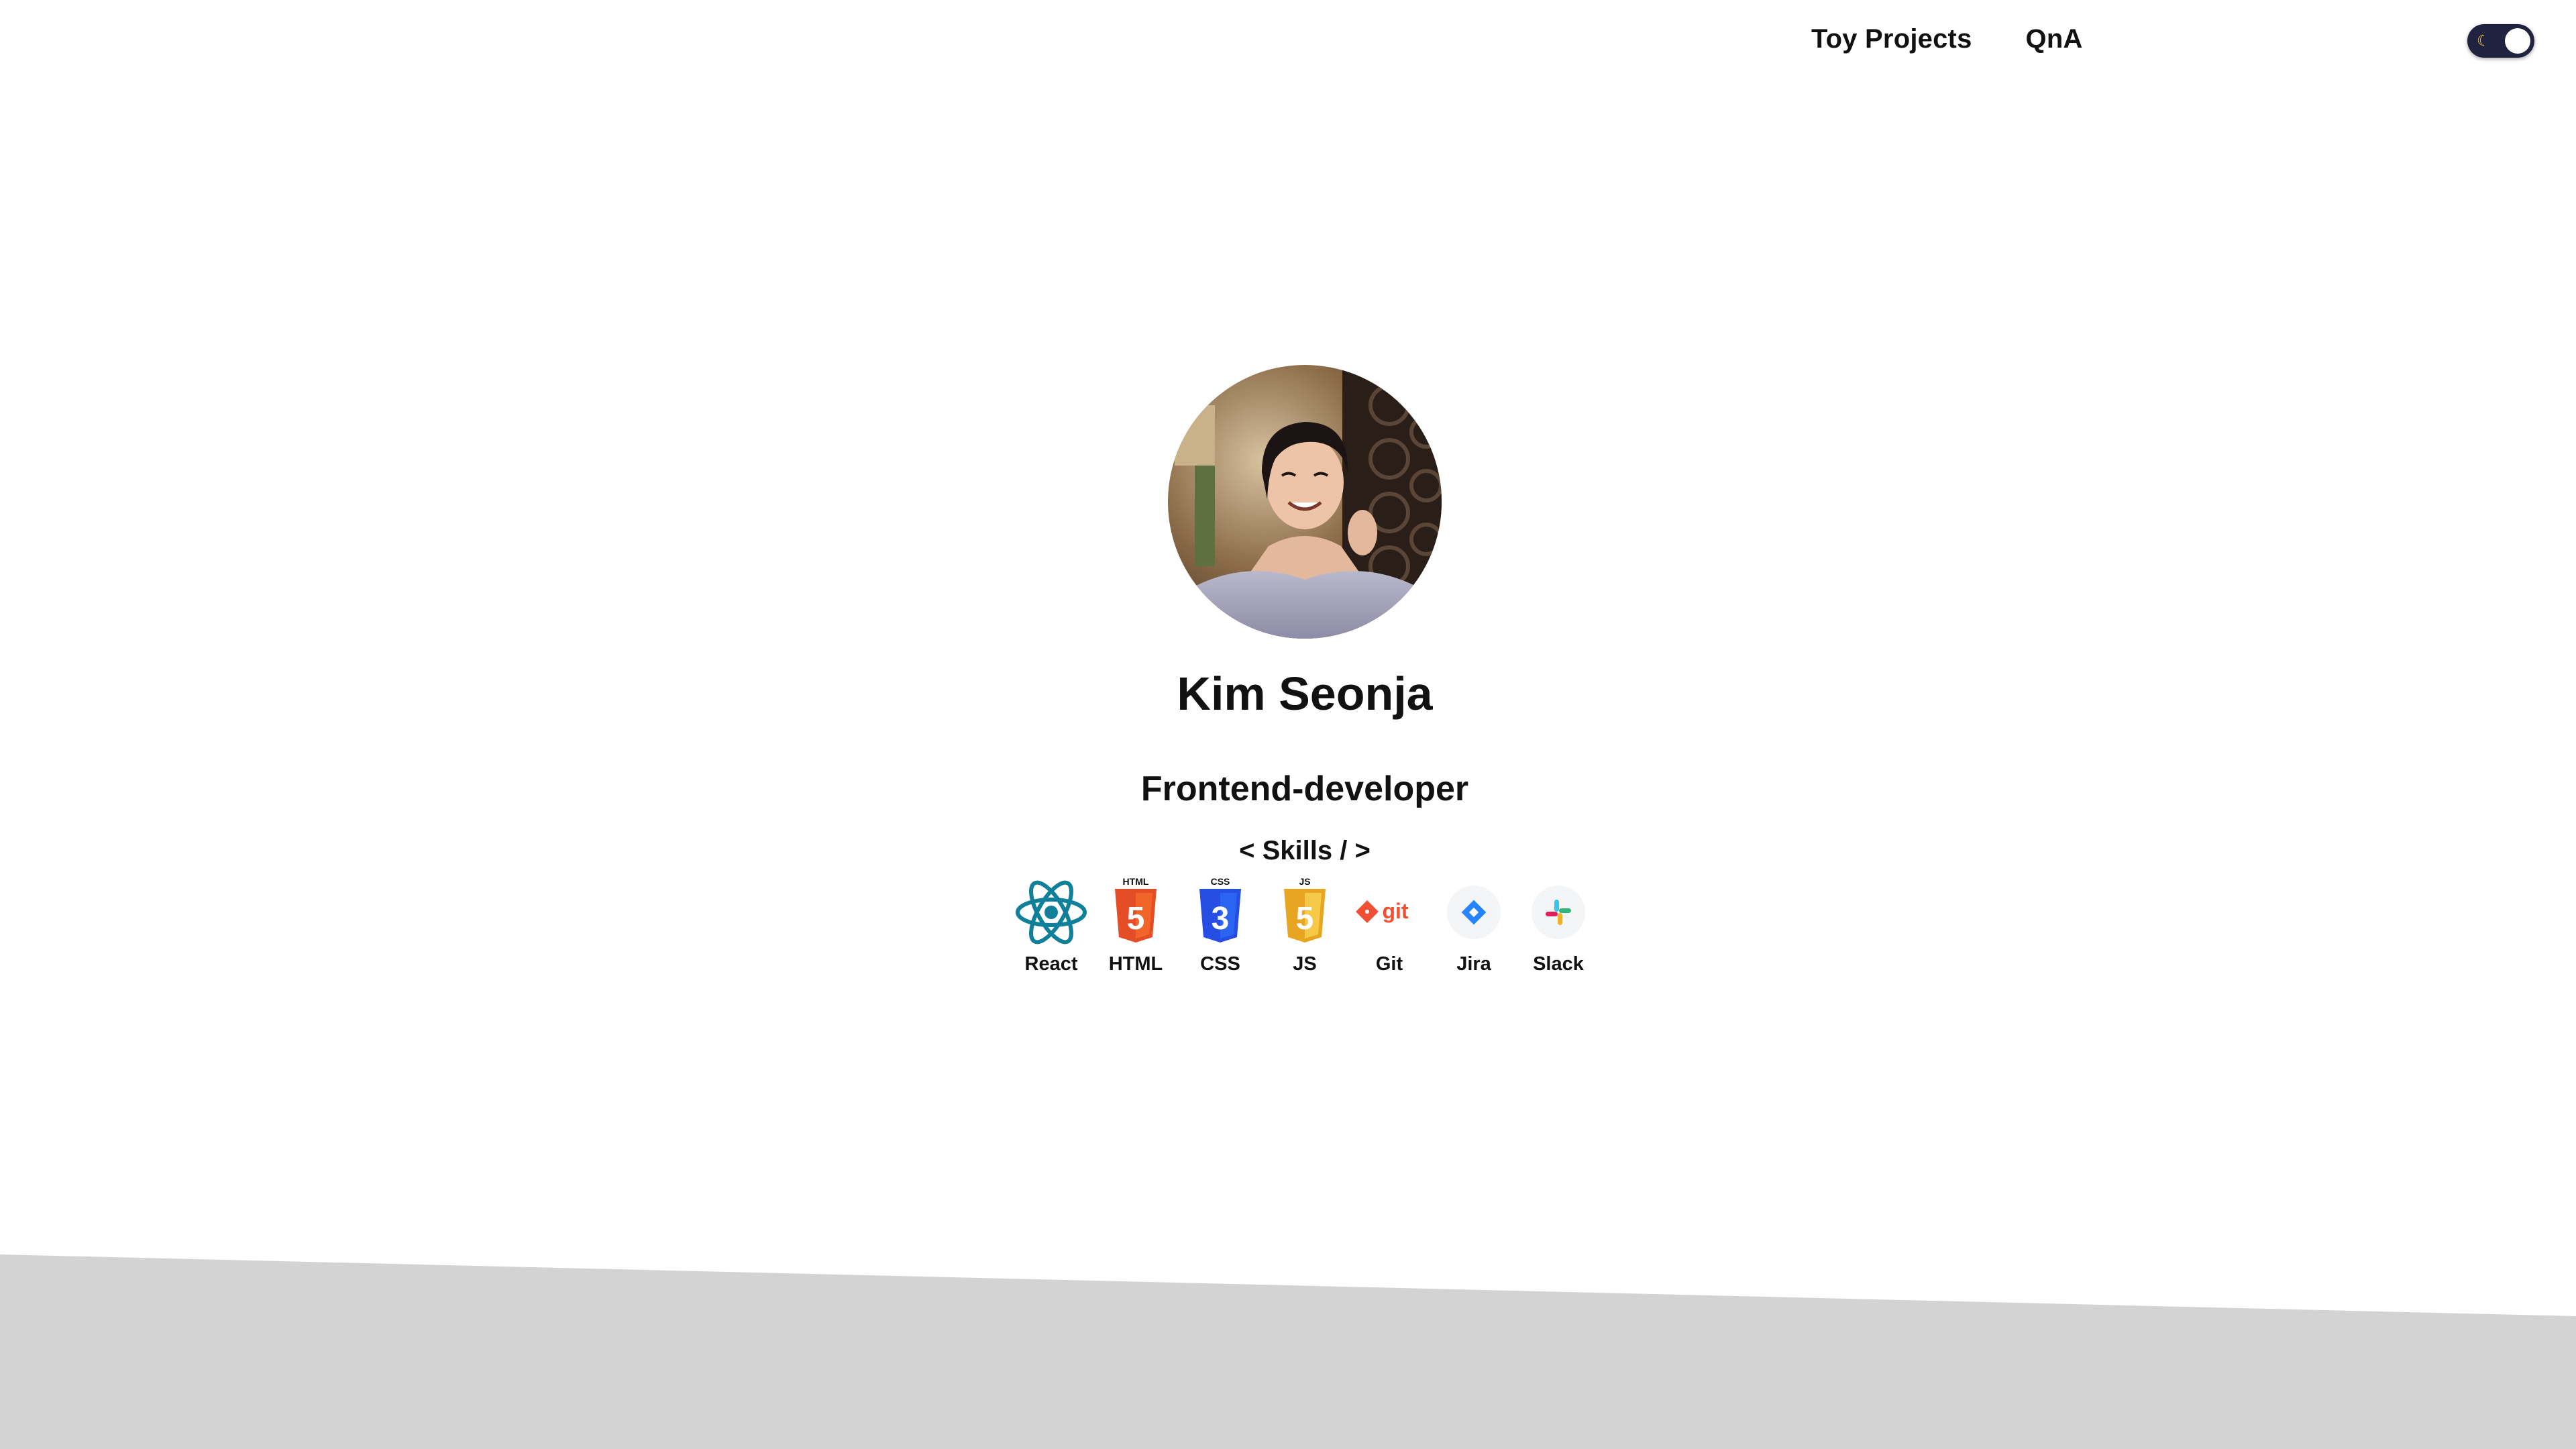 The width and height of the screenshot is (2576, 1449). What do you see at coordinates (1136, 881) in the screenshot?
I see `svg-text: HTML` at bounding box center [1136, 881].